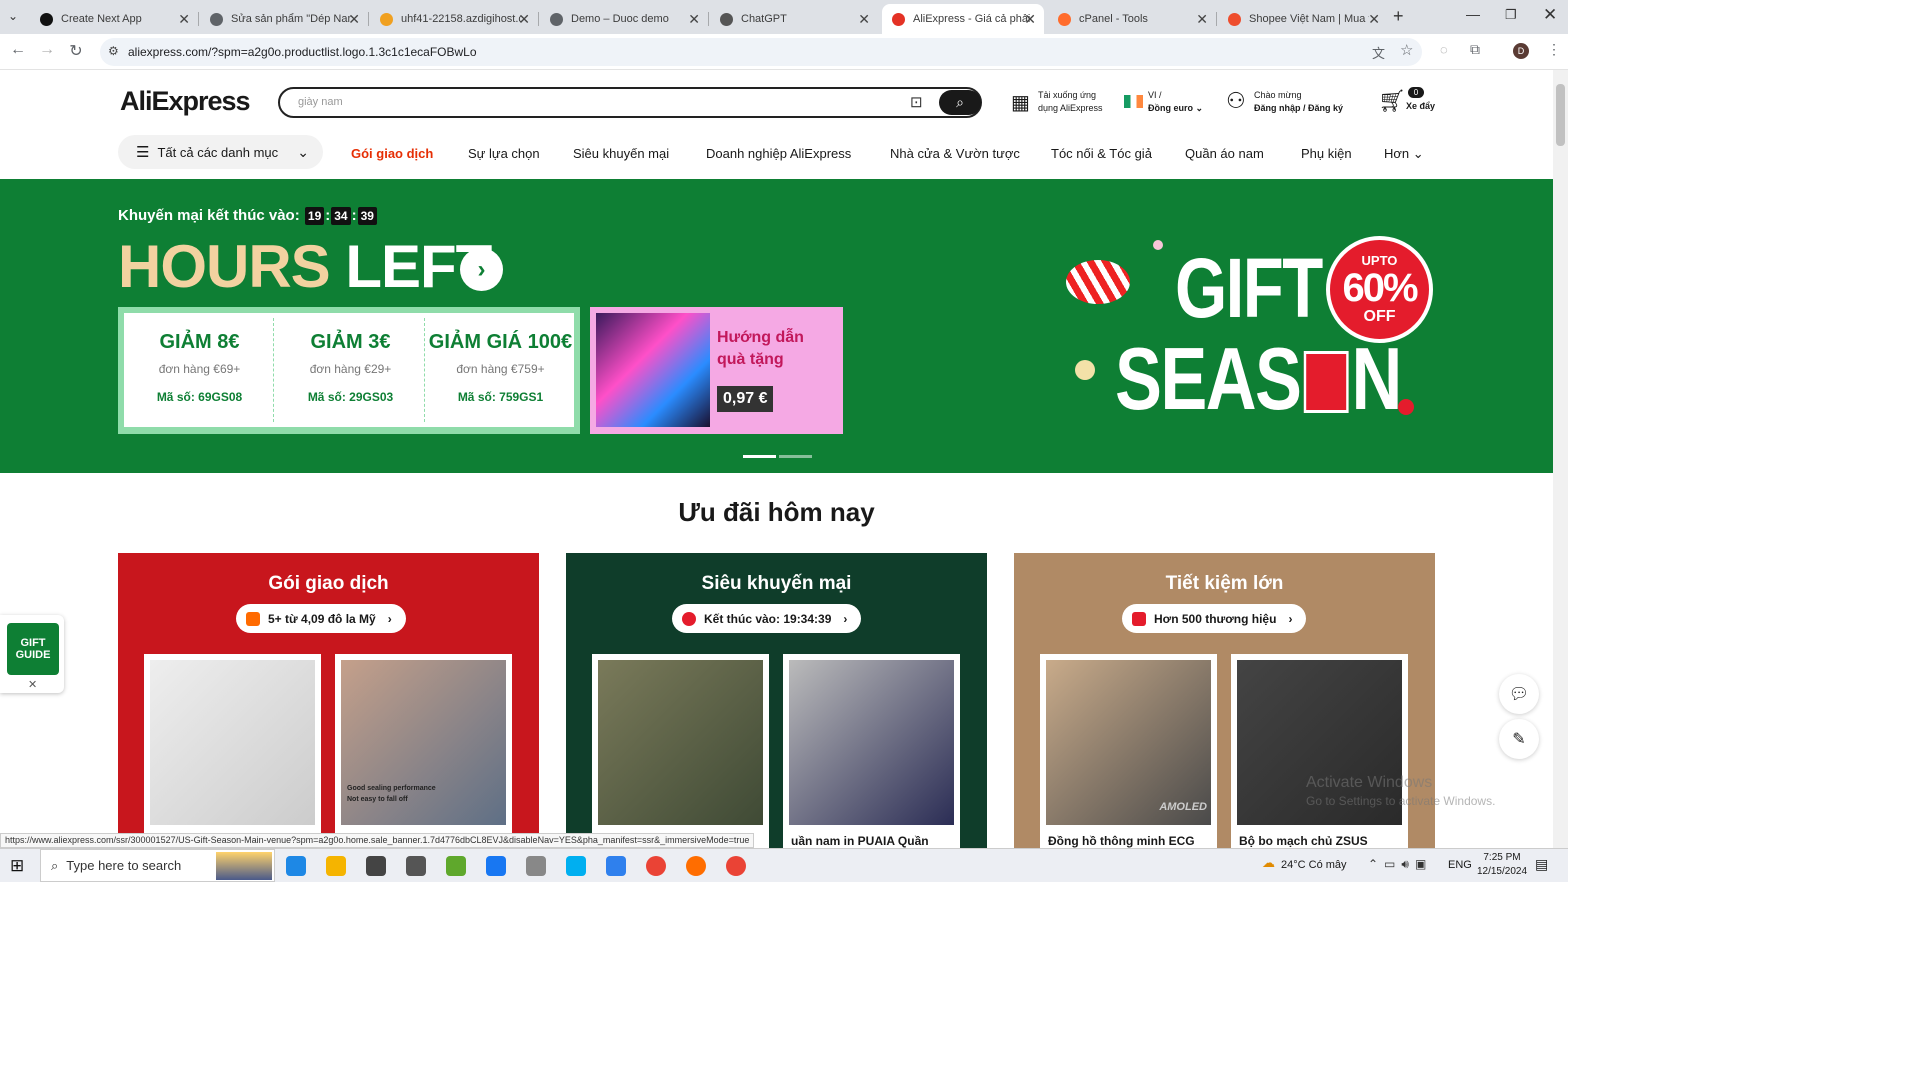 The height and width of the screenshot is (1080, 1920). What do you see at coordinates (1400, 864) in the screenshot?
I see `system-tray-icons: ⌃▭🔊︎▣` at bounding box center [1400, 864].